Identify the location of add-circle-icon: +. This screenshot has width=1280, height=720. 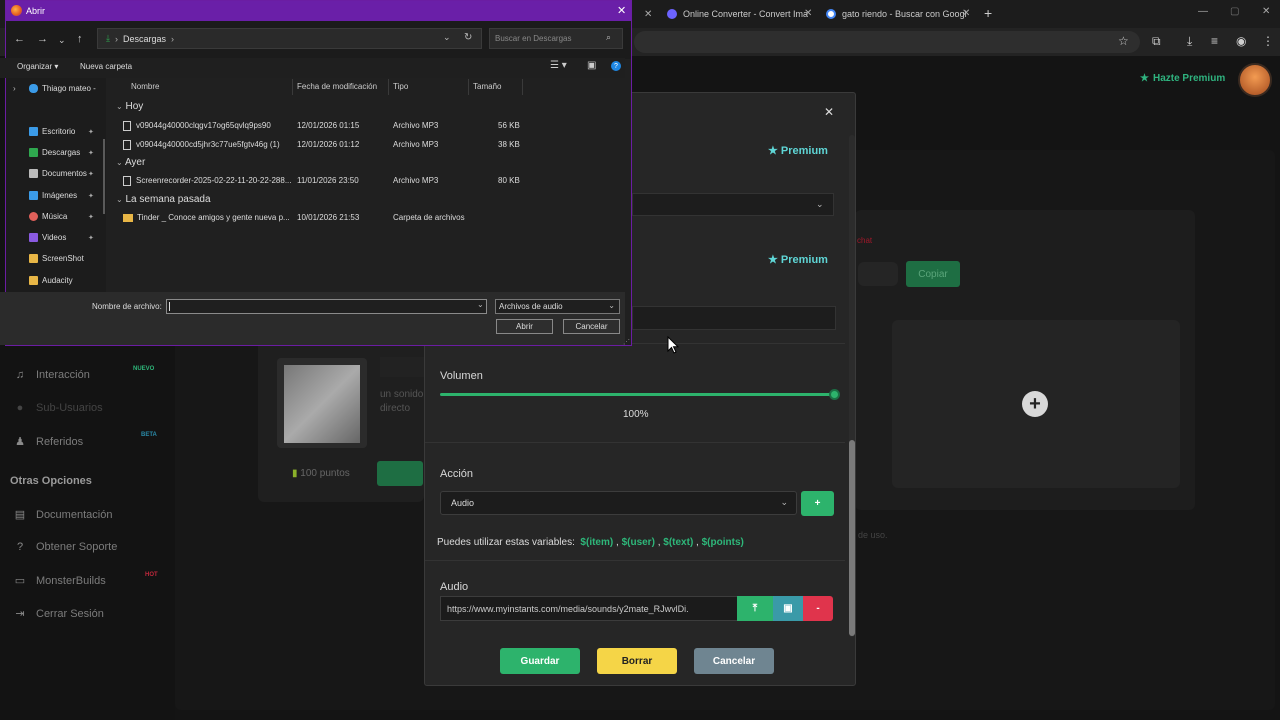
(1035, 404).